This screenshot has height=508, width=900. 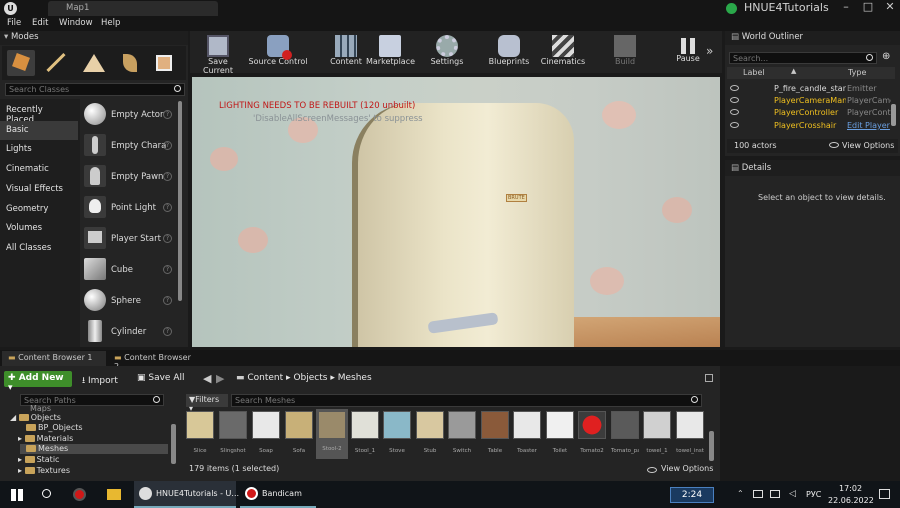 What do you see at coordinates (110, 23) in the screenshot?
I see `menu-help: Help` at bounding box center [110, 23].